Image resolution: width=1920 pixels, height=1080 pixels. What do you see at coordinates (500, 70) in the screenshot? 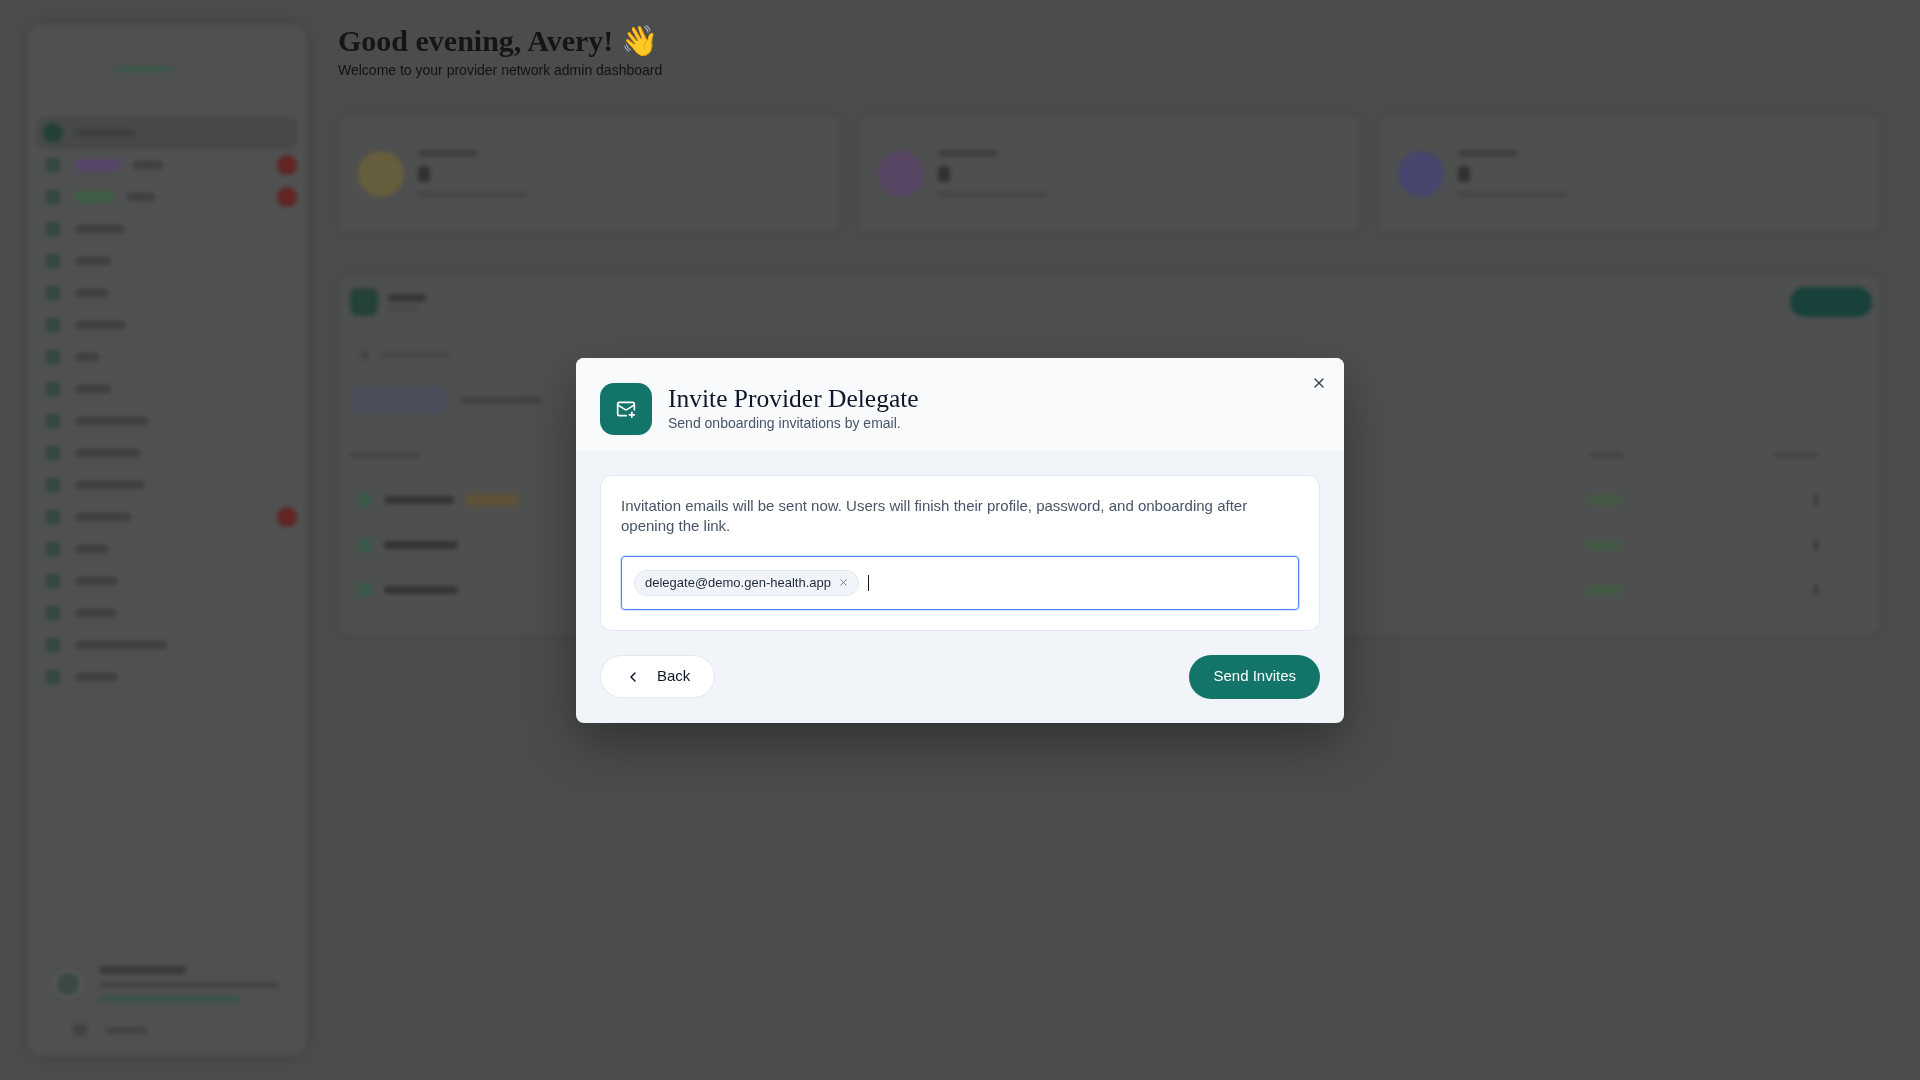
I see `greeting-subtitle: Welcome to your provider network admin dashboard` at bounding box center [500, 70].